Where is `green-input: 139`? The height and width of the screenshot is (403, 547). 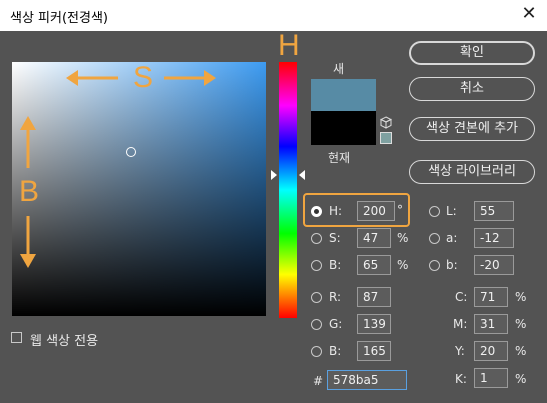 green-input: 139 is located at coordinates (374, 324).